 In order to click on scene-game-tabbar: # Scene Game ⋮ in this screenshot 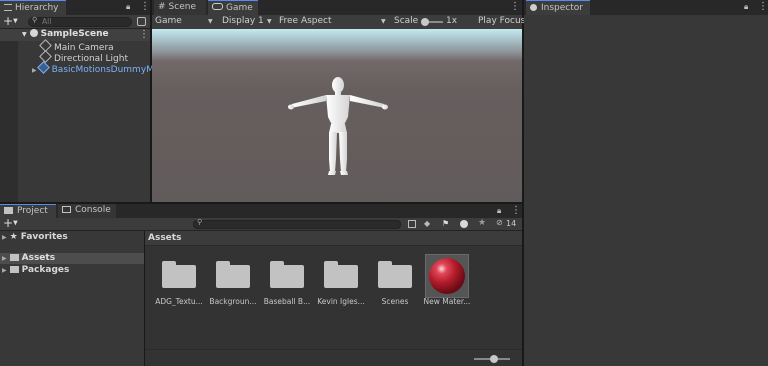, I will do `click(337, 7)`.